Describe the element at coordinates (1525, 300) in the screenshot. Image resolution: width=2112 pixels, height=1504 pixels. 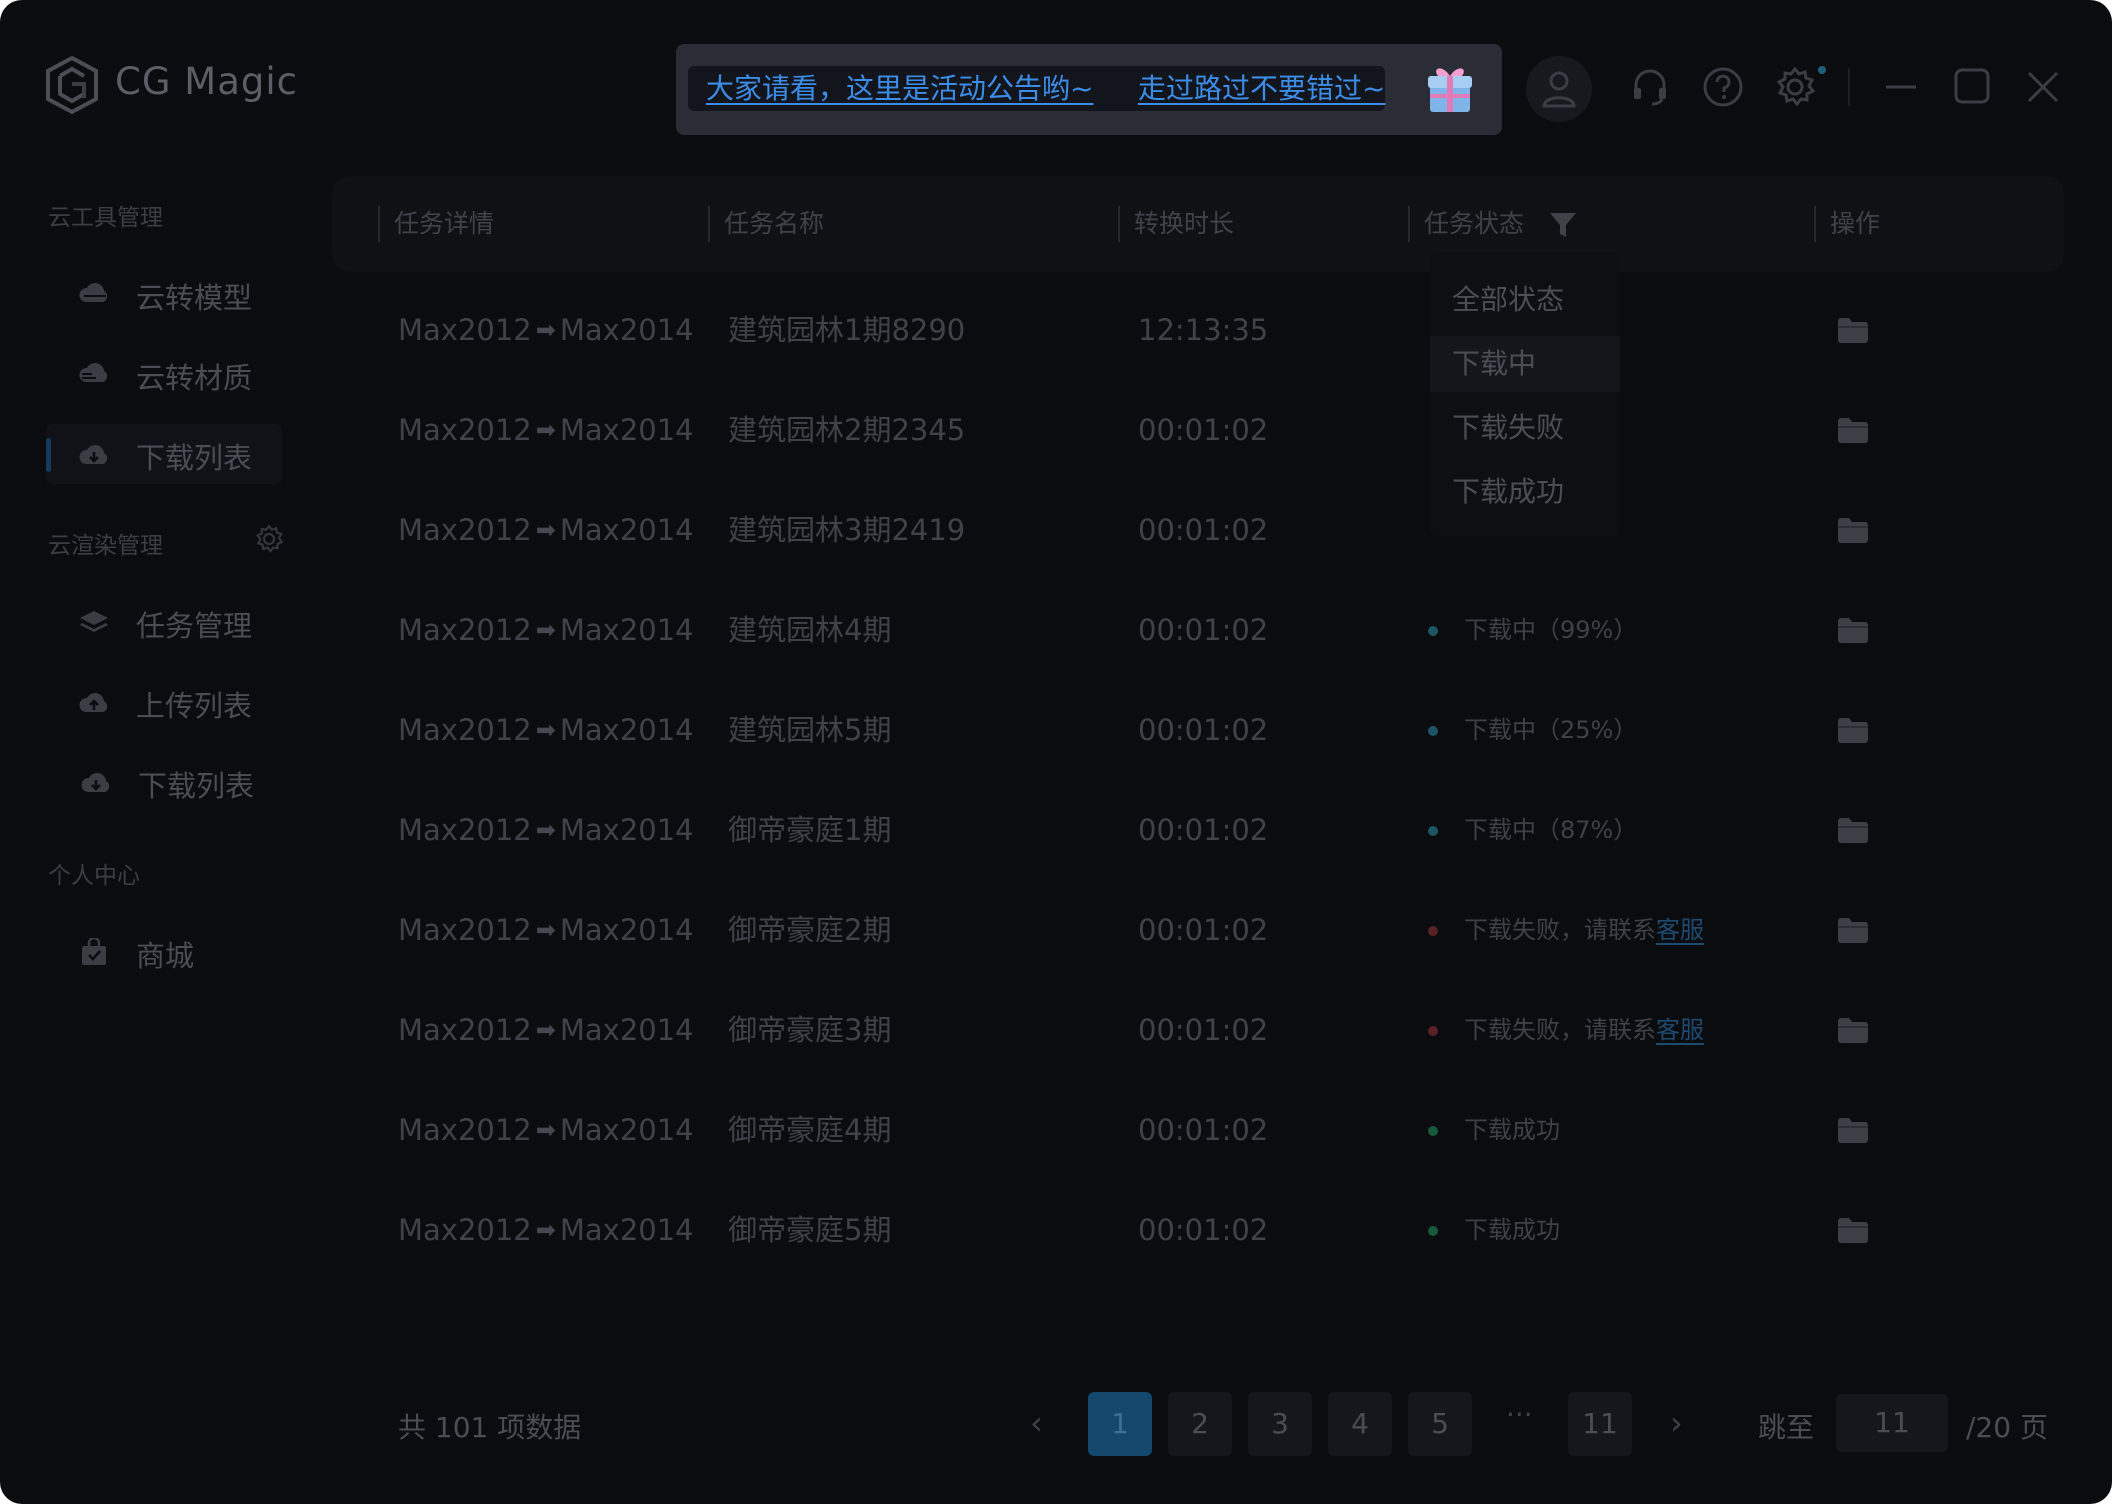
I see `filter-option-all: 全部状态` at that location.